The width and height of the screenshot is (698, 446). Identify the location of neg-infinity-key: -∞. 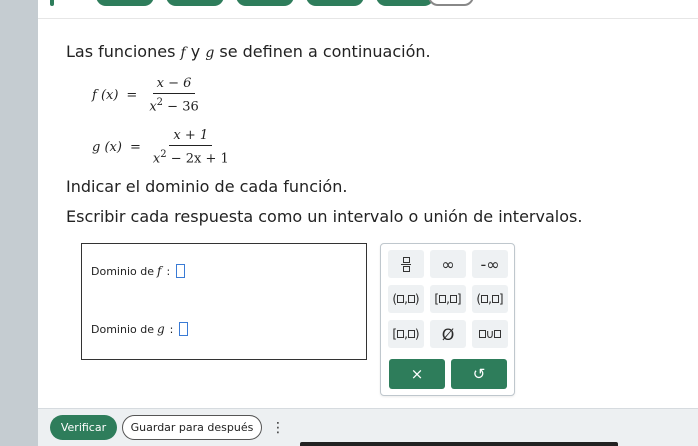
(490, 264).